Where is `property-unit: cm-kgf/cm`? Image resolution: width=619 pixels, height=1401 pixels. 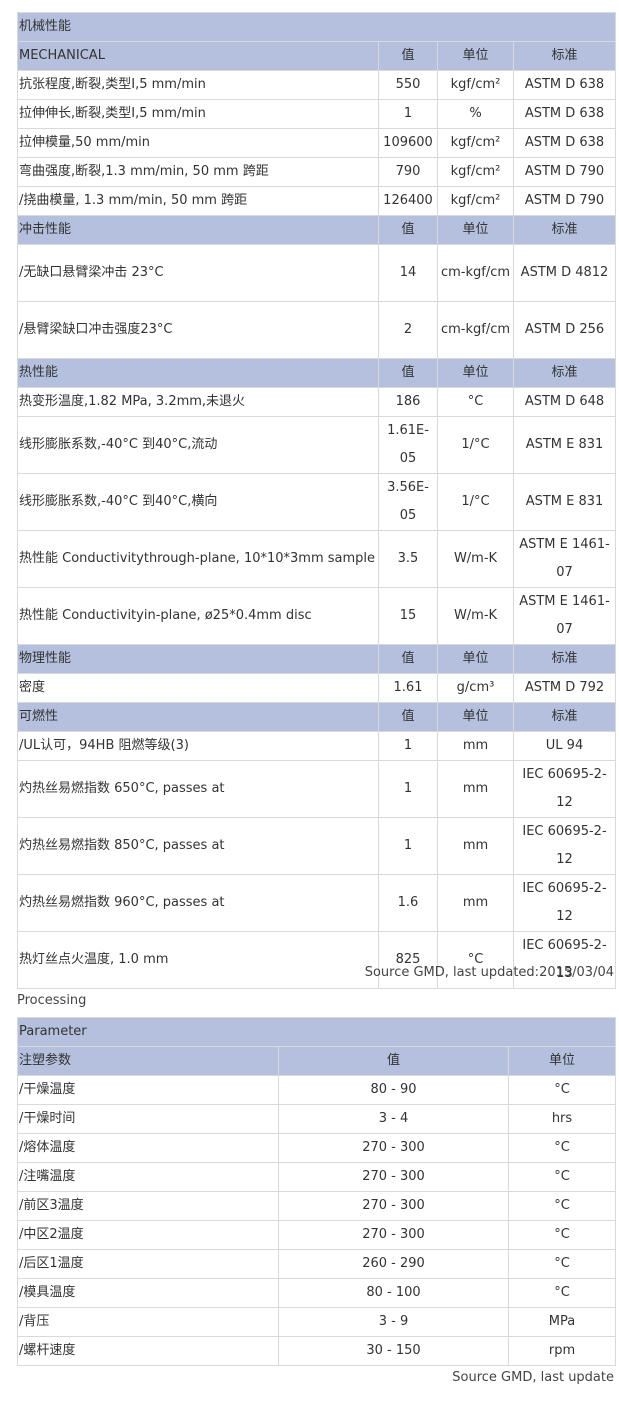 property-unit: cm-kgf/cm is located at coordinates (475, 273).